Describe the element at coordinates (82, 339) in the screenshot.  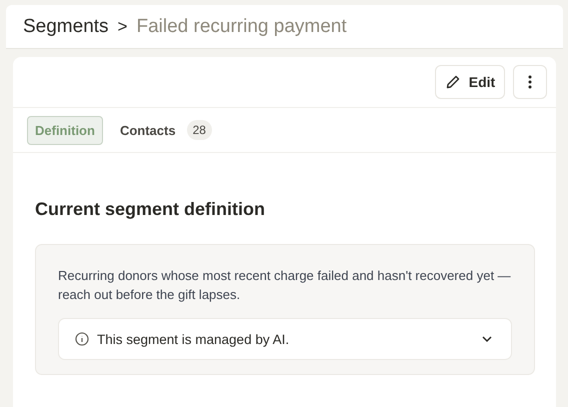
I see `info-icon` at that location.